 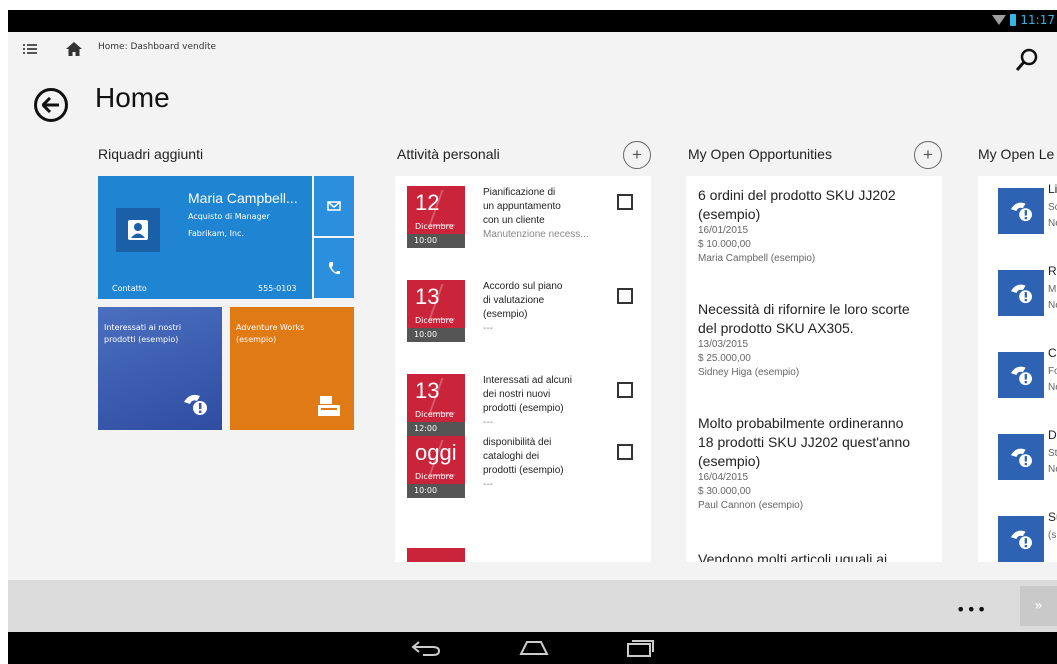 What do you see at coordinates (488, 328) in the screenshot?
I see `activity-subtitle: ---` at bounding box center [488, 328].